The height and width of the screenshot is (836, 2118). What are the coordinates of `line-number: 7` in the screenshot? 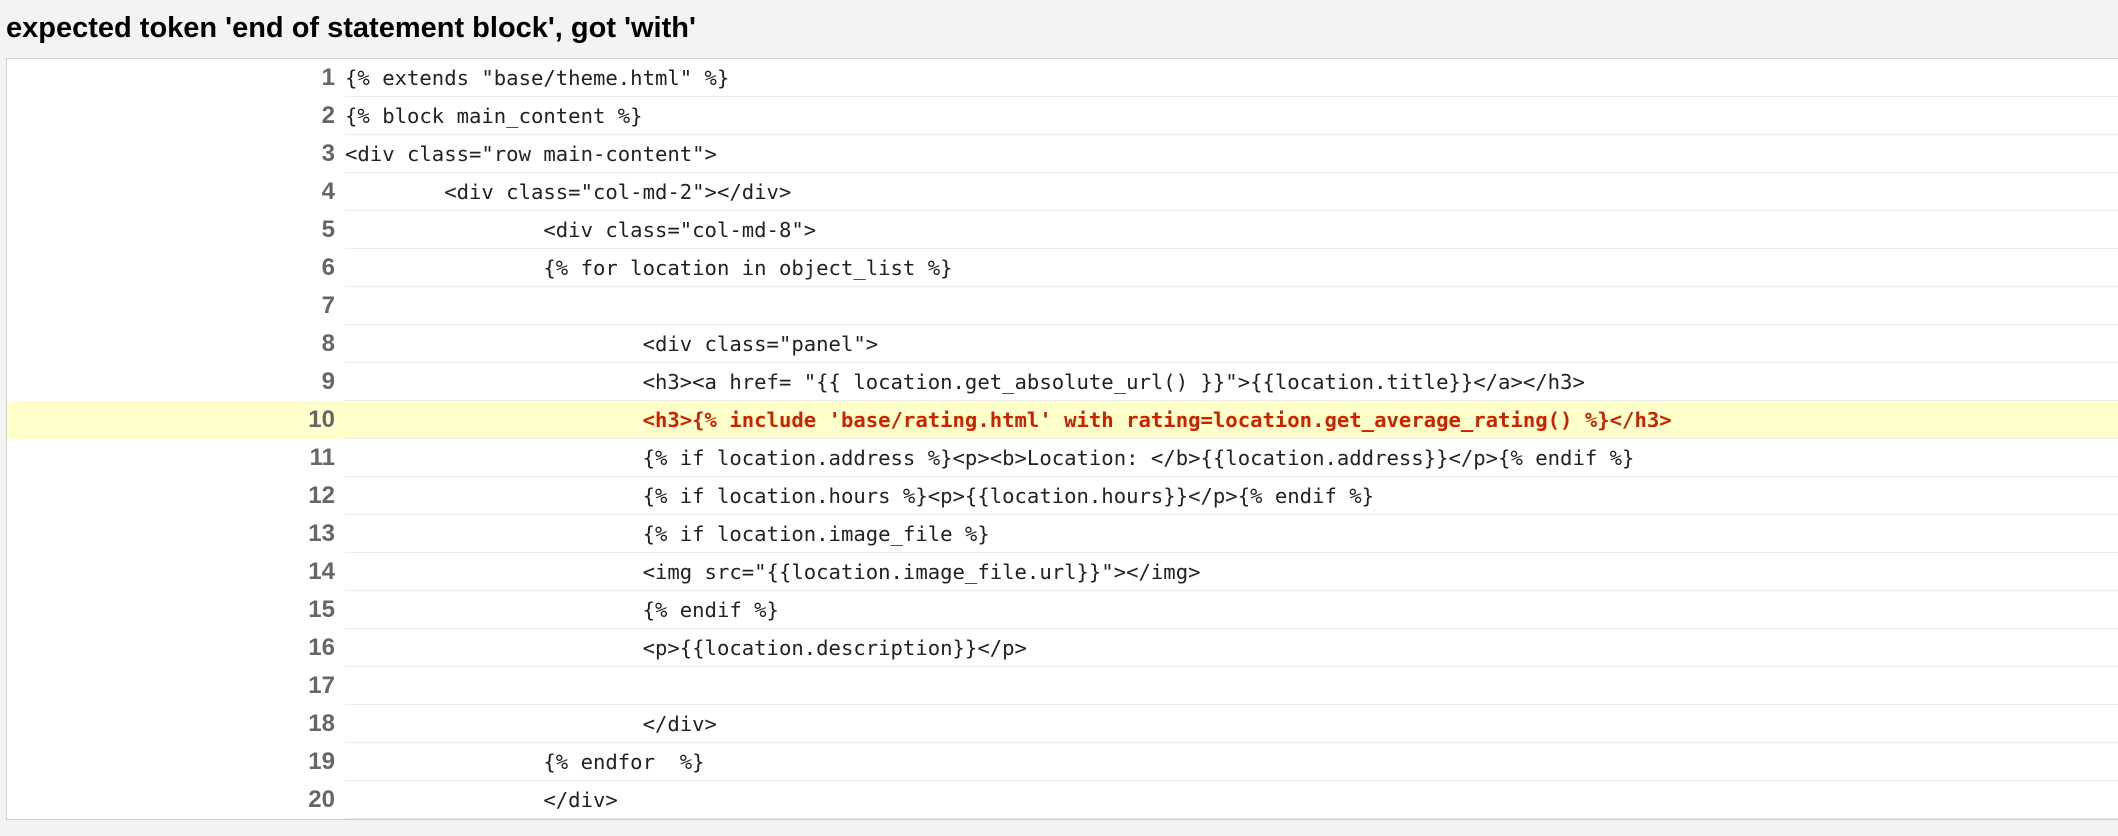 It's located at (328, 305).